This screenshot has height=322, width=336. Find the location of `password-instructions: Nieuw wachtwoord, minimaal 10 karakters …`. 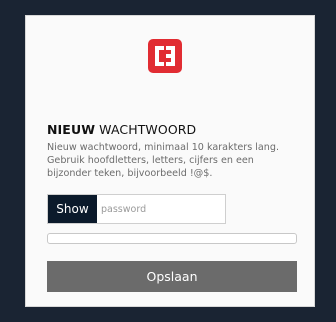

password-instructions: Nieuw wachtwoord, minimaal 10 karakters … is located at coordinates (163, 160).